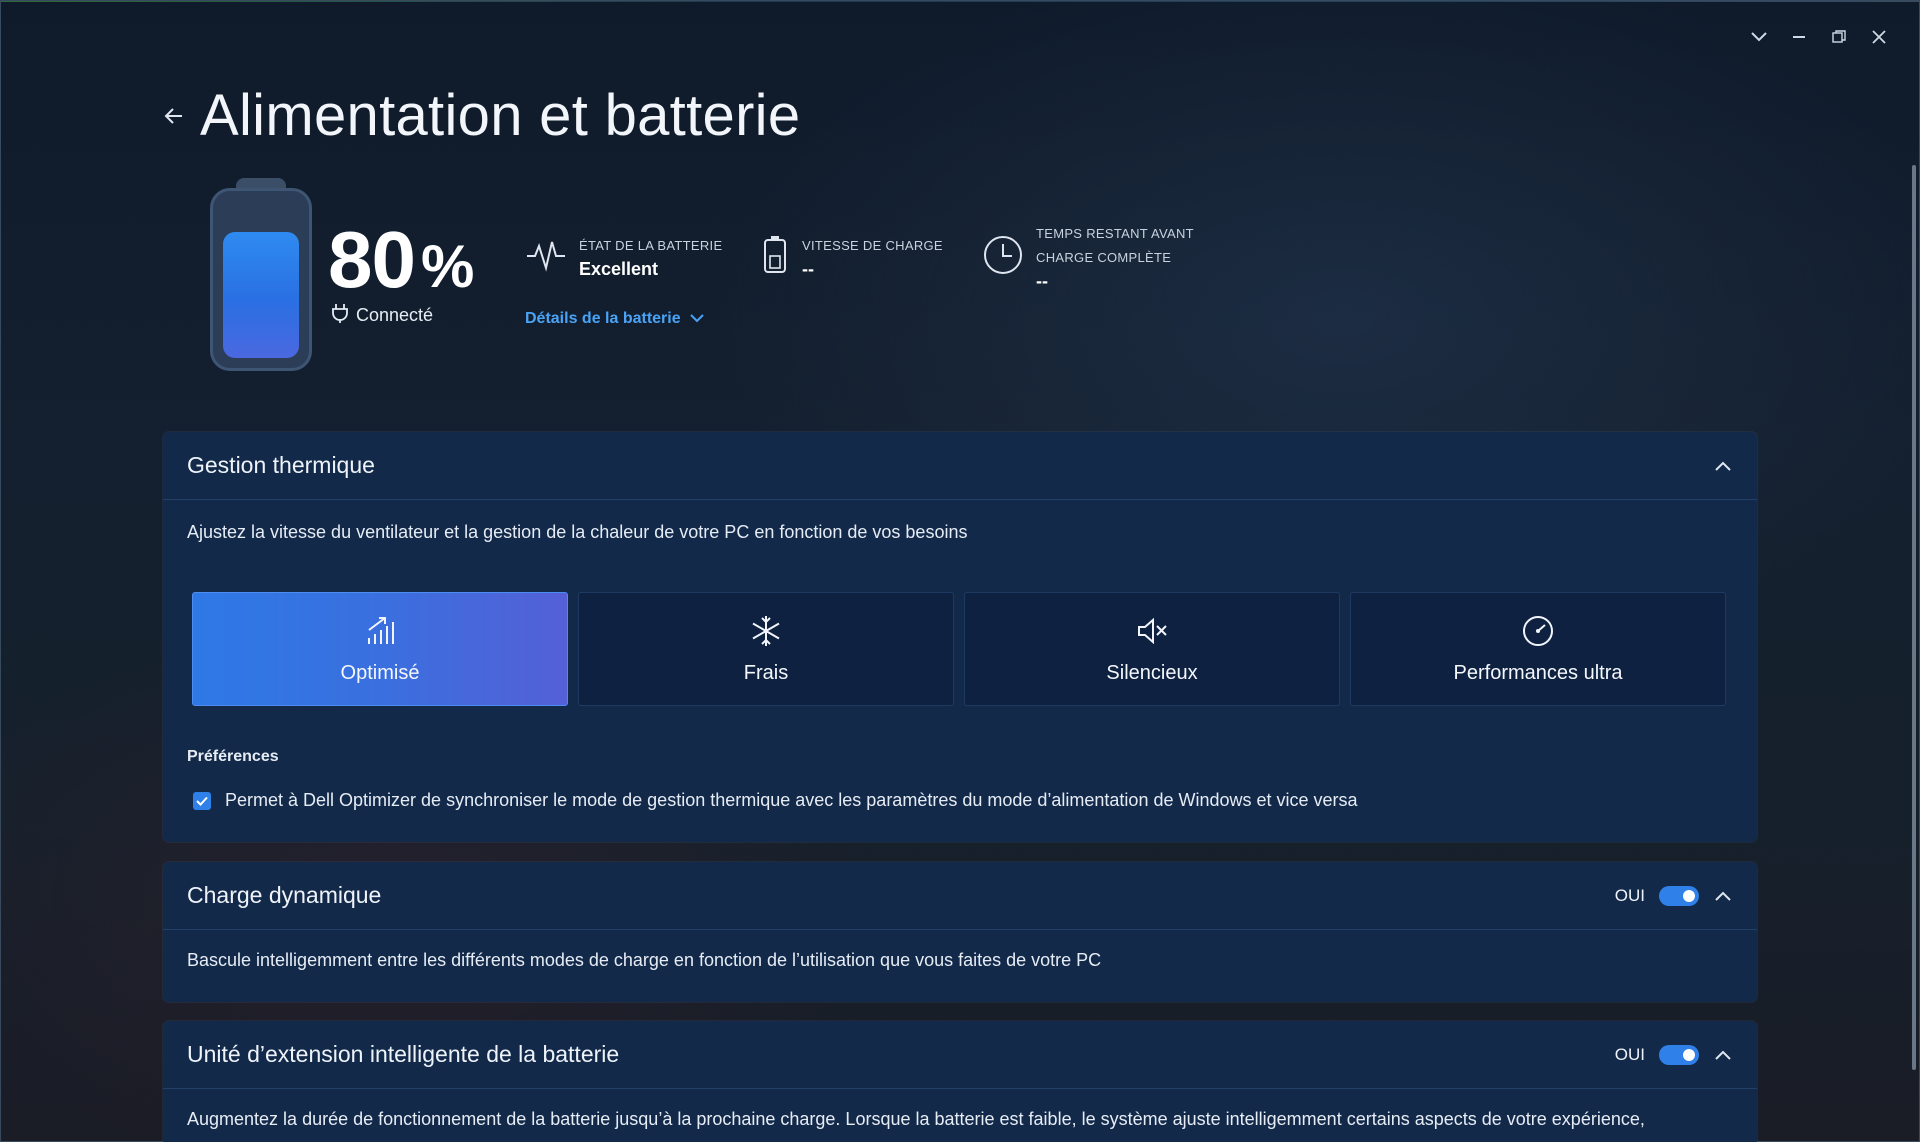  I want to click on battery-extender-toggle, so click(1679, 1054).